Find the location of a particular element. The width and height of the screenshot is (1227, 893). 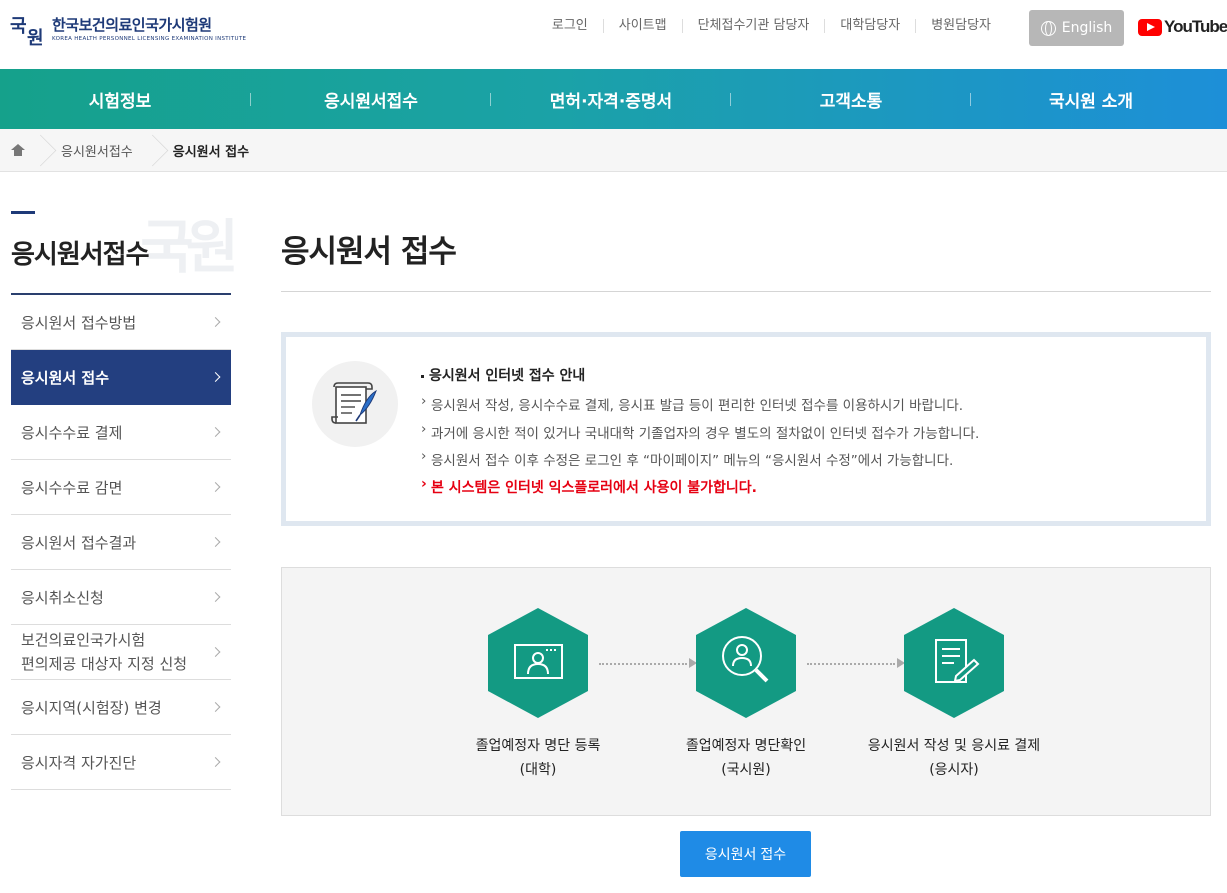

home-icon is located at coordinates (17, 150).